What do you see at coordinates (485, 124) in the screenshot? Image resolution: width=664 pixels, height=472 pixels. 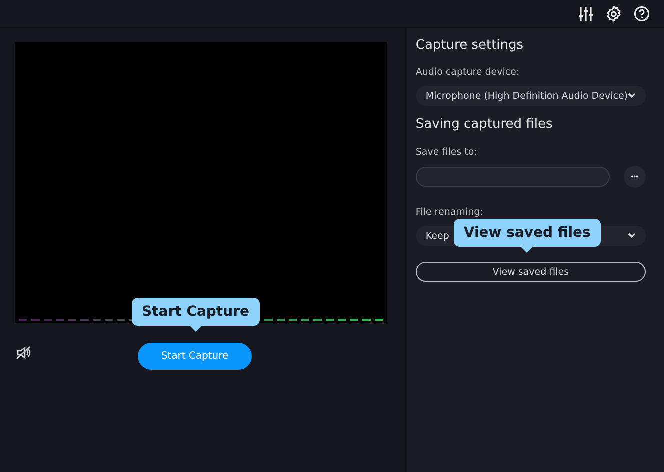 I see `section-title: Saving captured files` at bounding box center [485, 124].